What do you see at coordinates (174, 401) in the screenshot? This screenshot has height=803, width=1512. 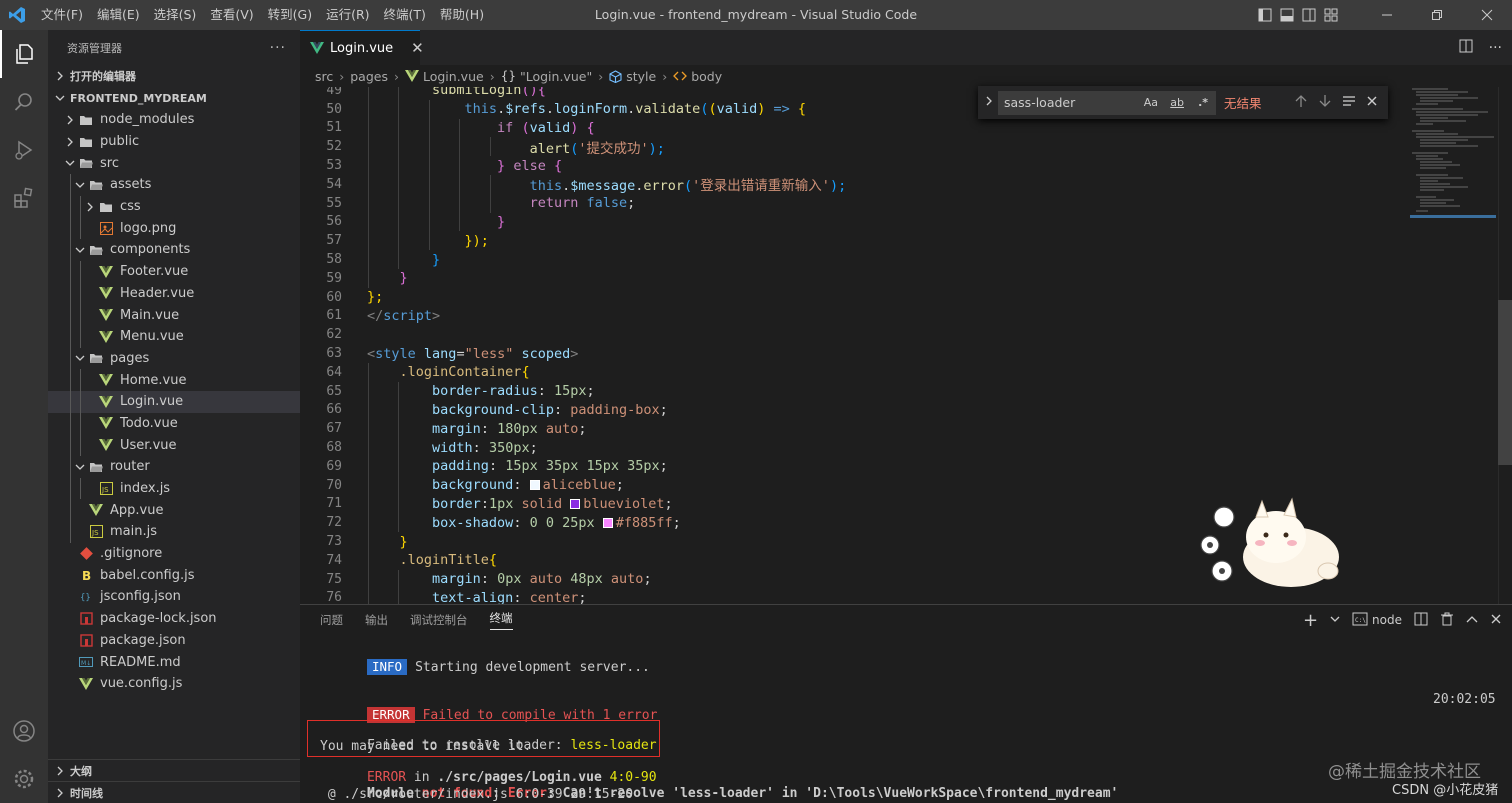 I see `tree-item: Login.vue` at bounding box center [174, 401].